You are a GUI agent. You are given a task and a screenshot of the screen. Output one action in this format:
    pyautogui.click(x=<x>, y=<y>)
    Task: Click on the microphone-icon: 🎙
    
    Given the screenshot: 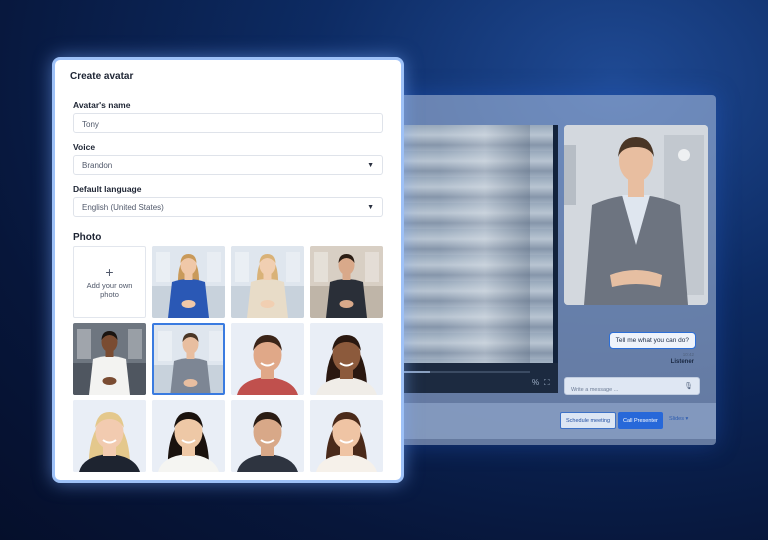 What is the action you would take?
    pyautogui.click(x=688, y=386)
    